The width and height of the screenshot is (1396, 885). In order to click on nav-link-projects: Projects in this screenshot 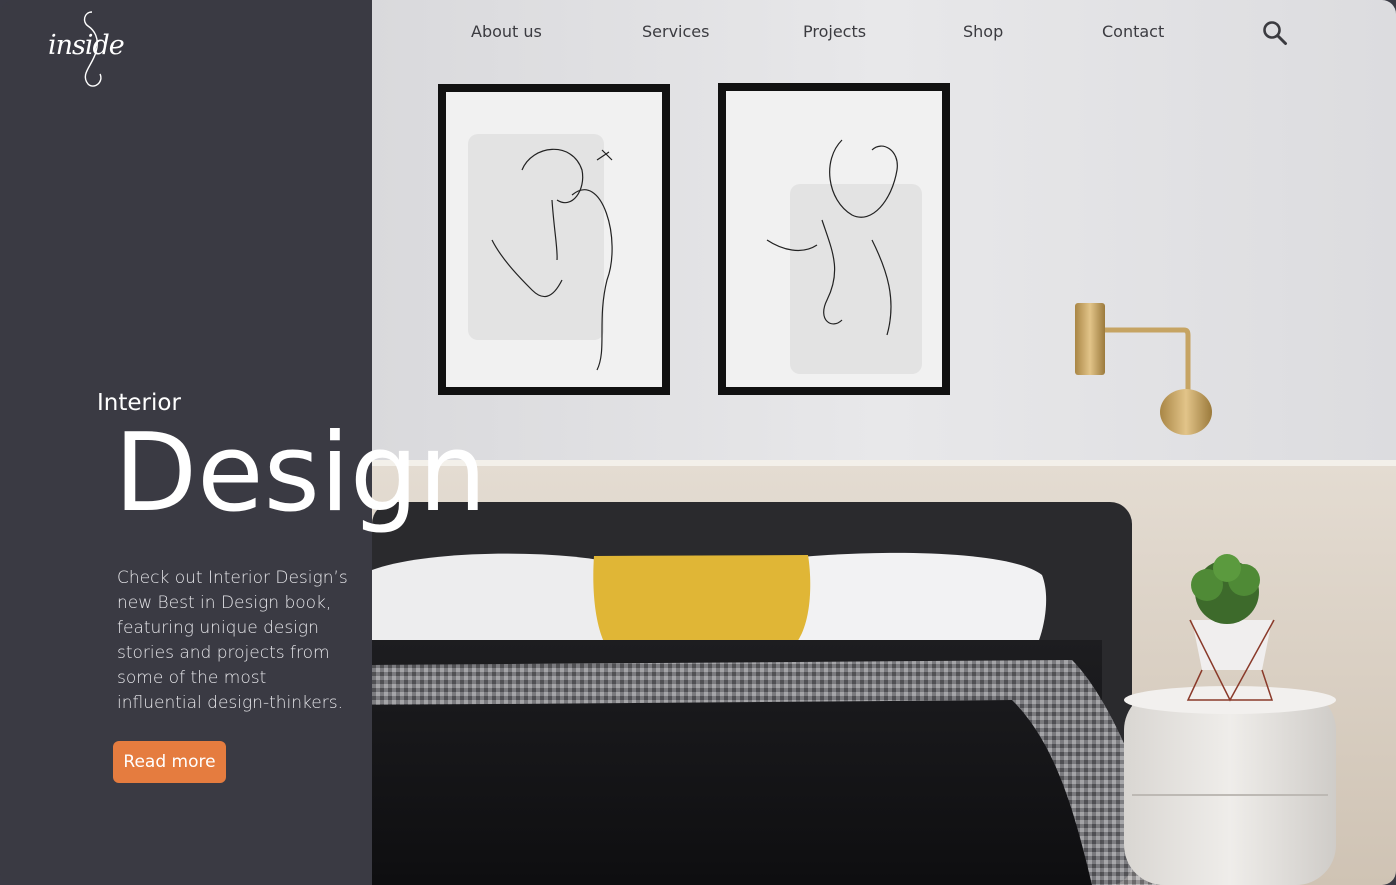, I will do `click(834, 31)`.